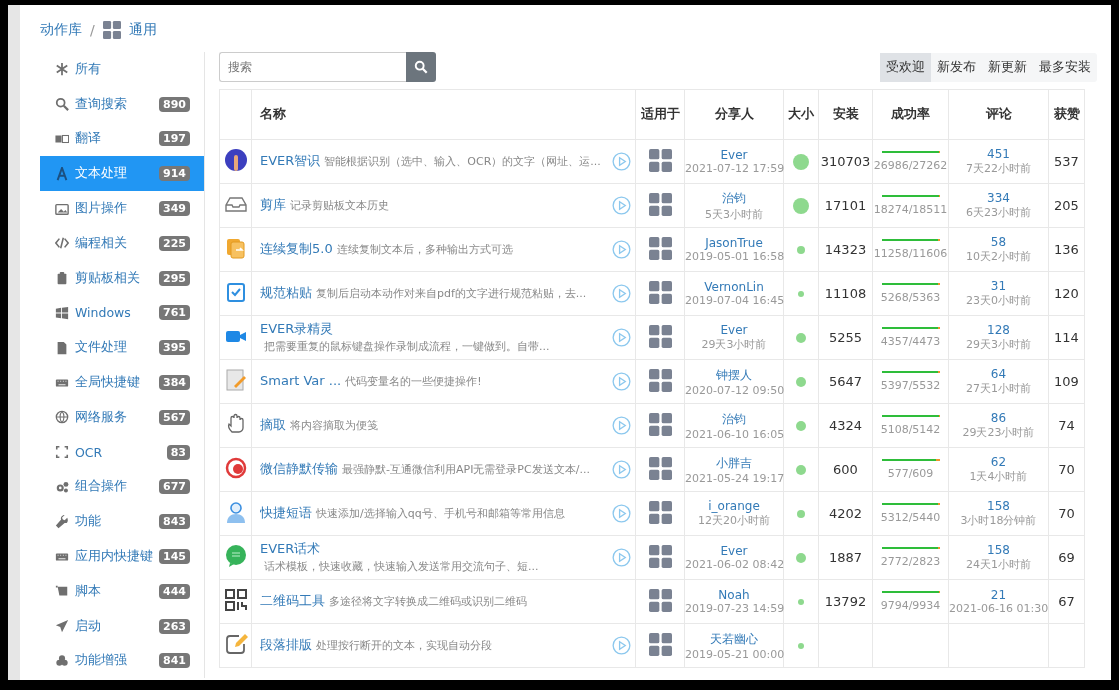 The image size is (1119, 690). What do you see at coordinates (1066, 513) in the screenshot?
I see `like-count: 70` at bounding box center [1066, 513].